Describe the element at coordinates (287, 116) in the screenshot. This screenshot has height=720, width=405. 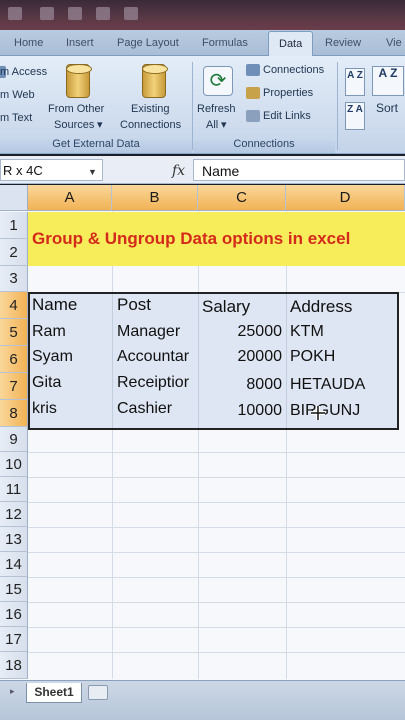
I see `edit-links-button: Edit Links` at that location.